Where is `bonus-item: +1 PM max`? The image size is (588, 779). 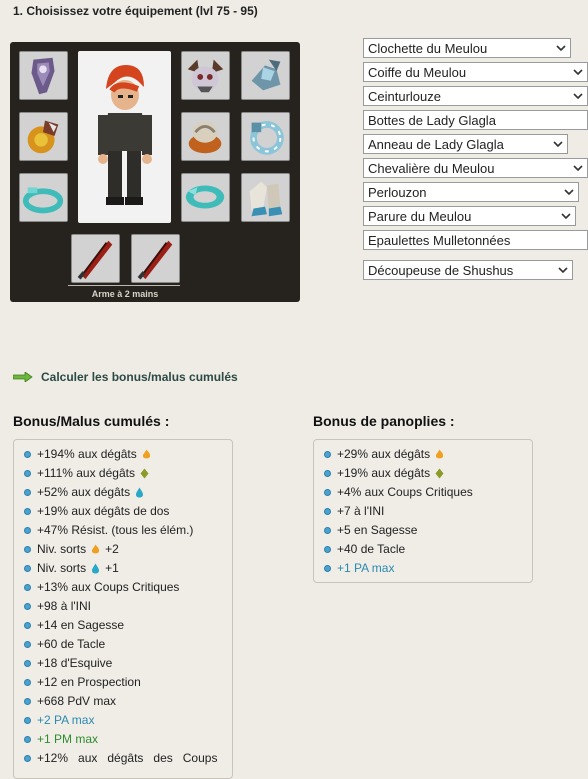 bonus-item: +1 PM max is located at coordinates (128, 739).